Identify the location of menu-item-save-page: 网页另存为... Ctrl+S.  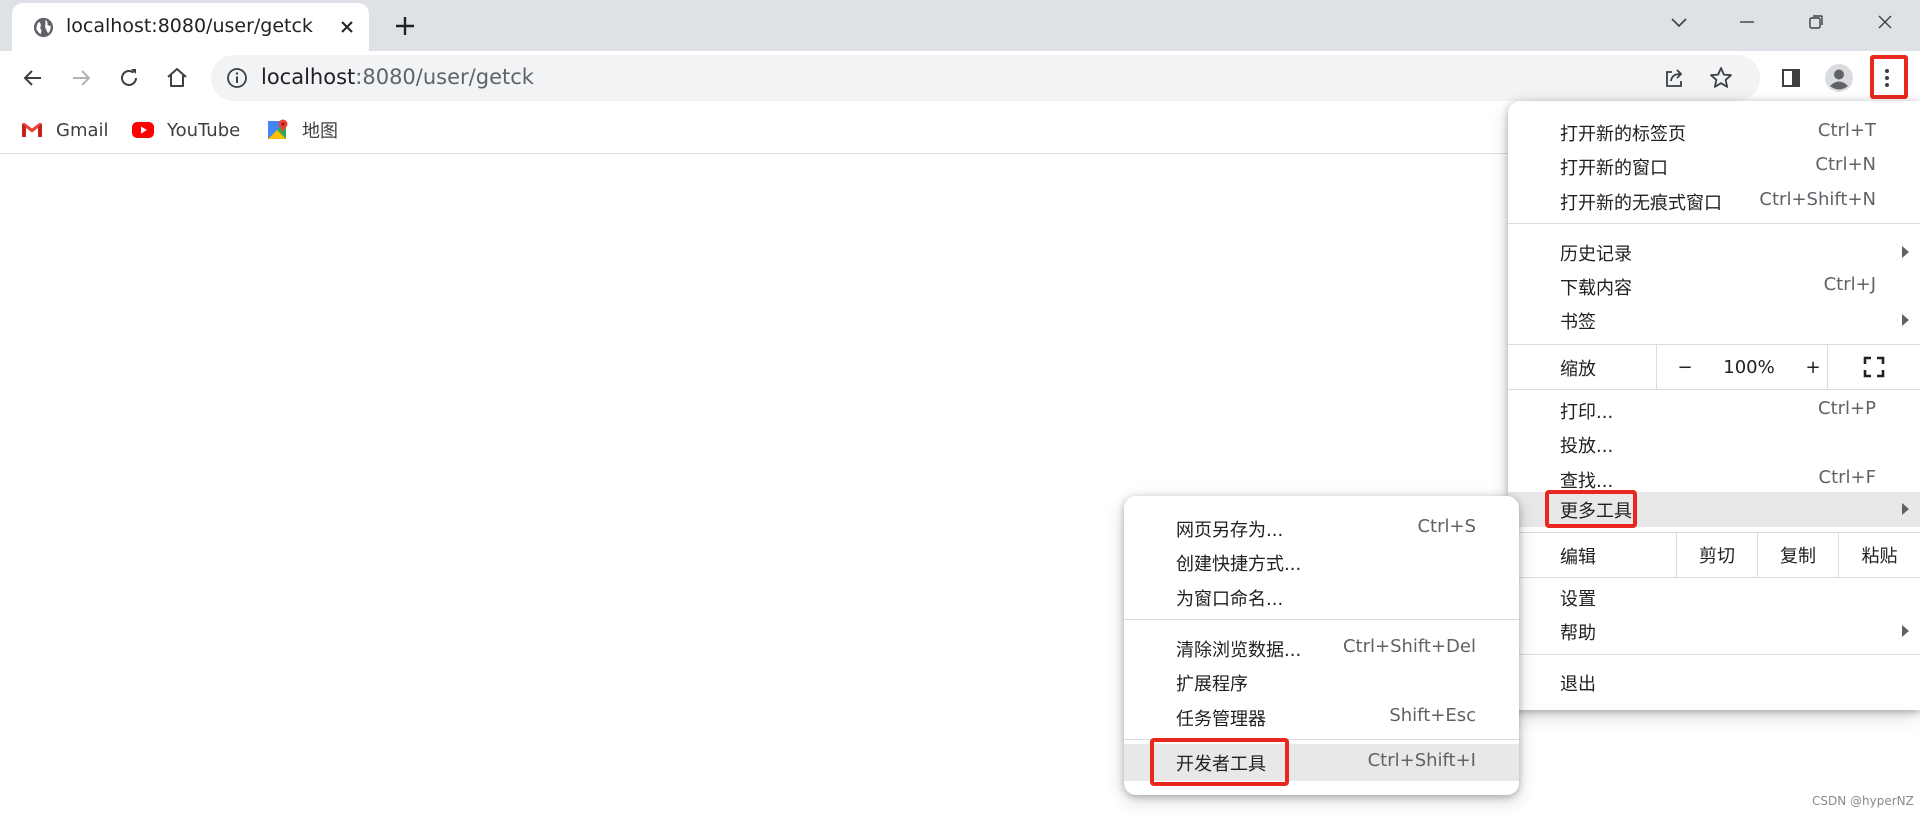
(1321, 528).